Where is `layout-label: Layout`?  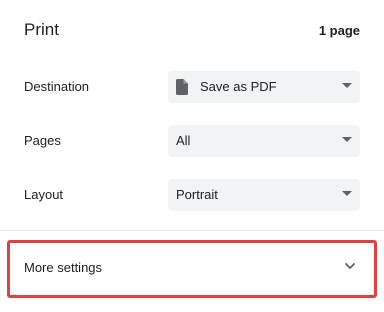 layout-label: Layout is located at coordinates (44, 194).